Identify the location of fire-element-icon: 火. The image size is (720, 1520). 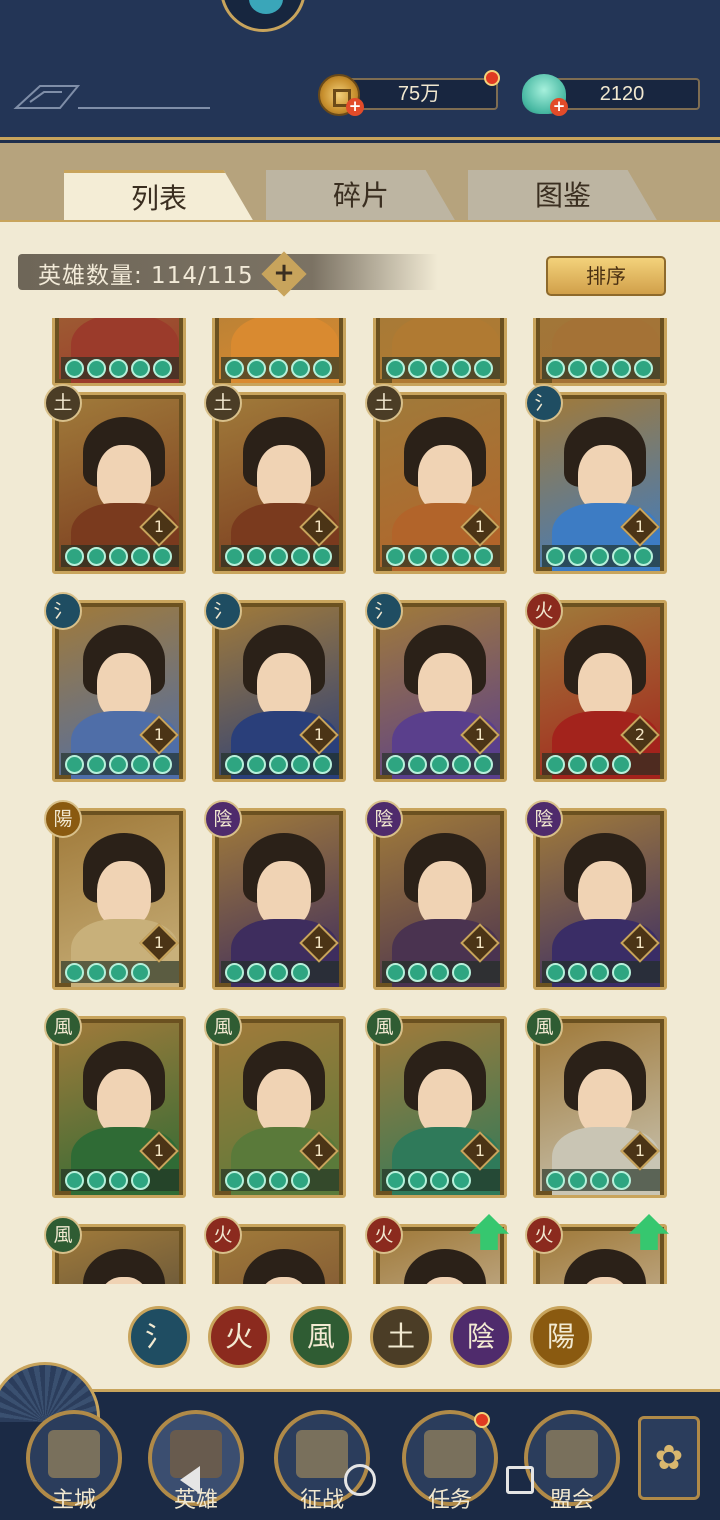
(384, 1235).